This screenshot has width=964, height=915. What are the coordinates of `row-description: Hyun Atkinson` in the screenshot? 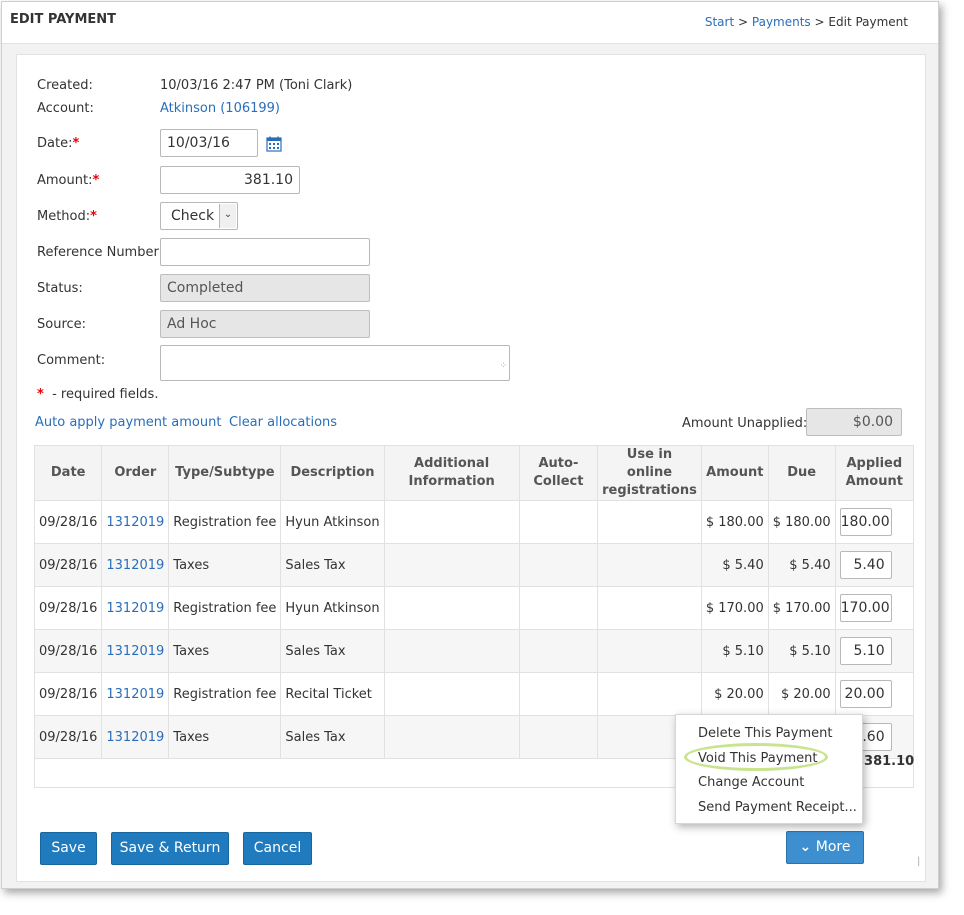 It's located at (332, 608).